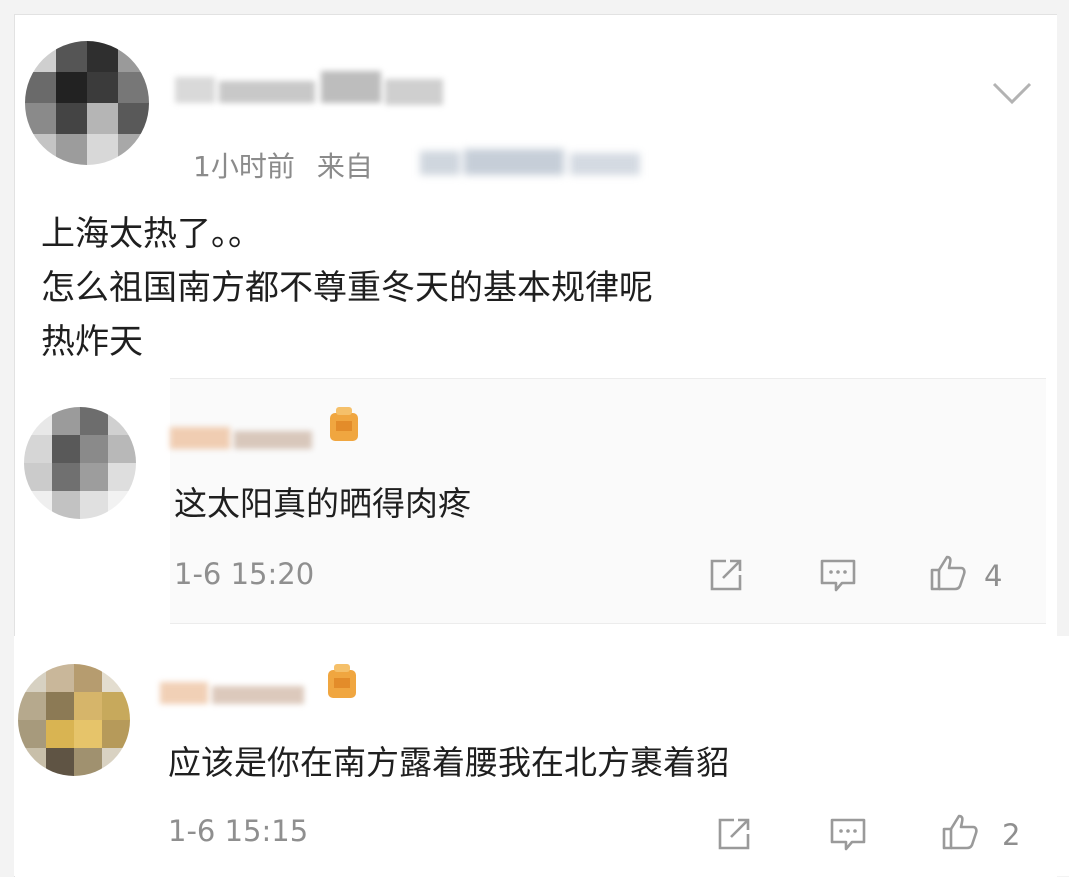  What do you see at coordinates (532, 162) in the screenshot?
I see `post-source-redacted` at bounding box center [532, 162].